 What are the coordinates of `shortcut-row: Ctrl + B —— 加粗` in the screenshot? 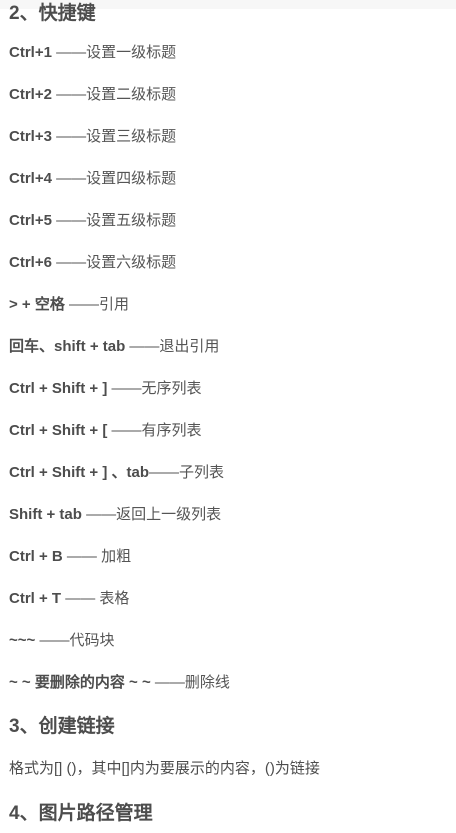 It's located at (70, 557).